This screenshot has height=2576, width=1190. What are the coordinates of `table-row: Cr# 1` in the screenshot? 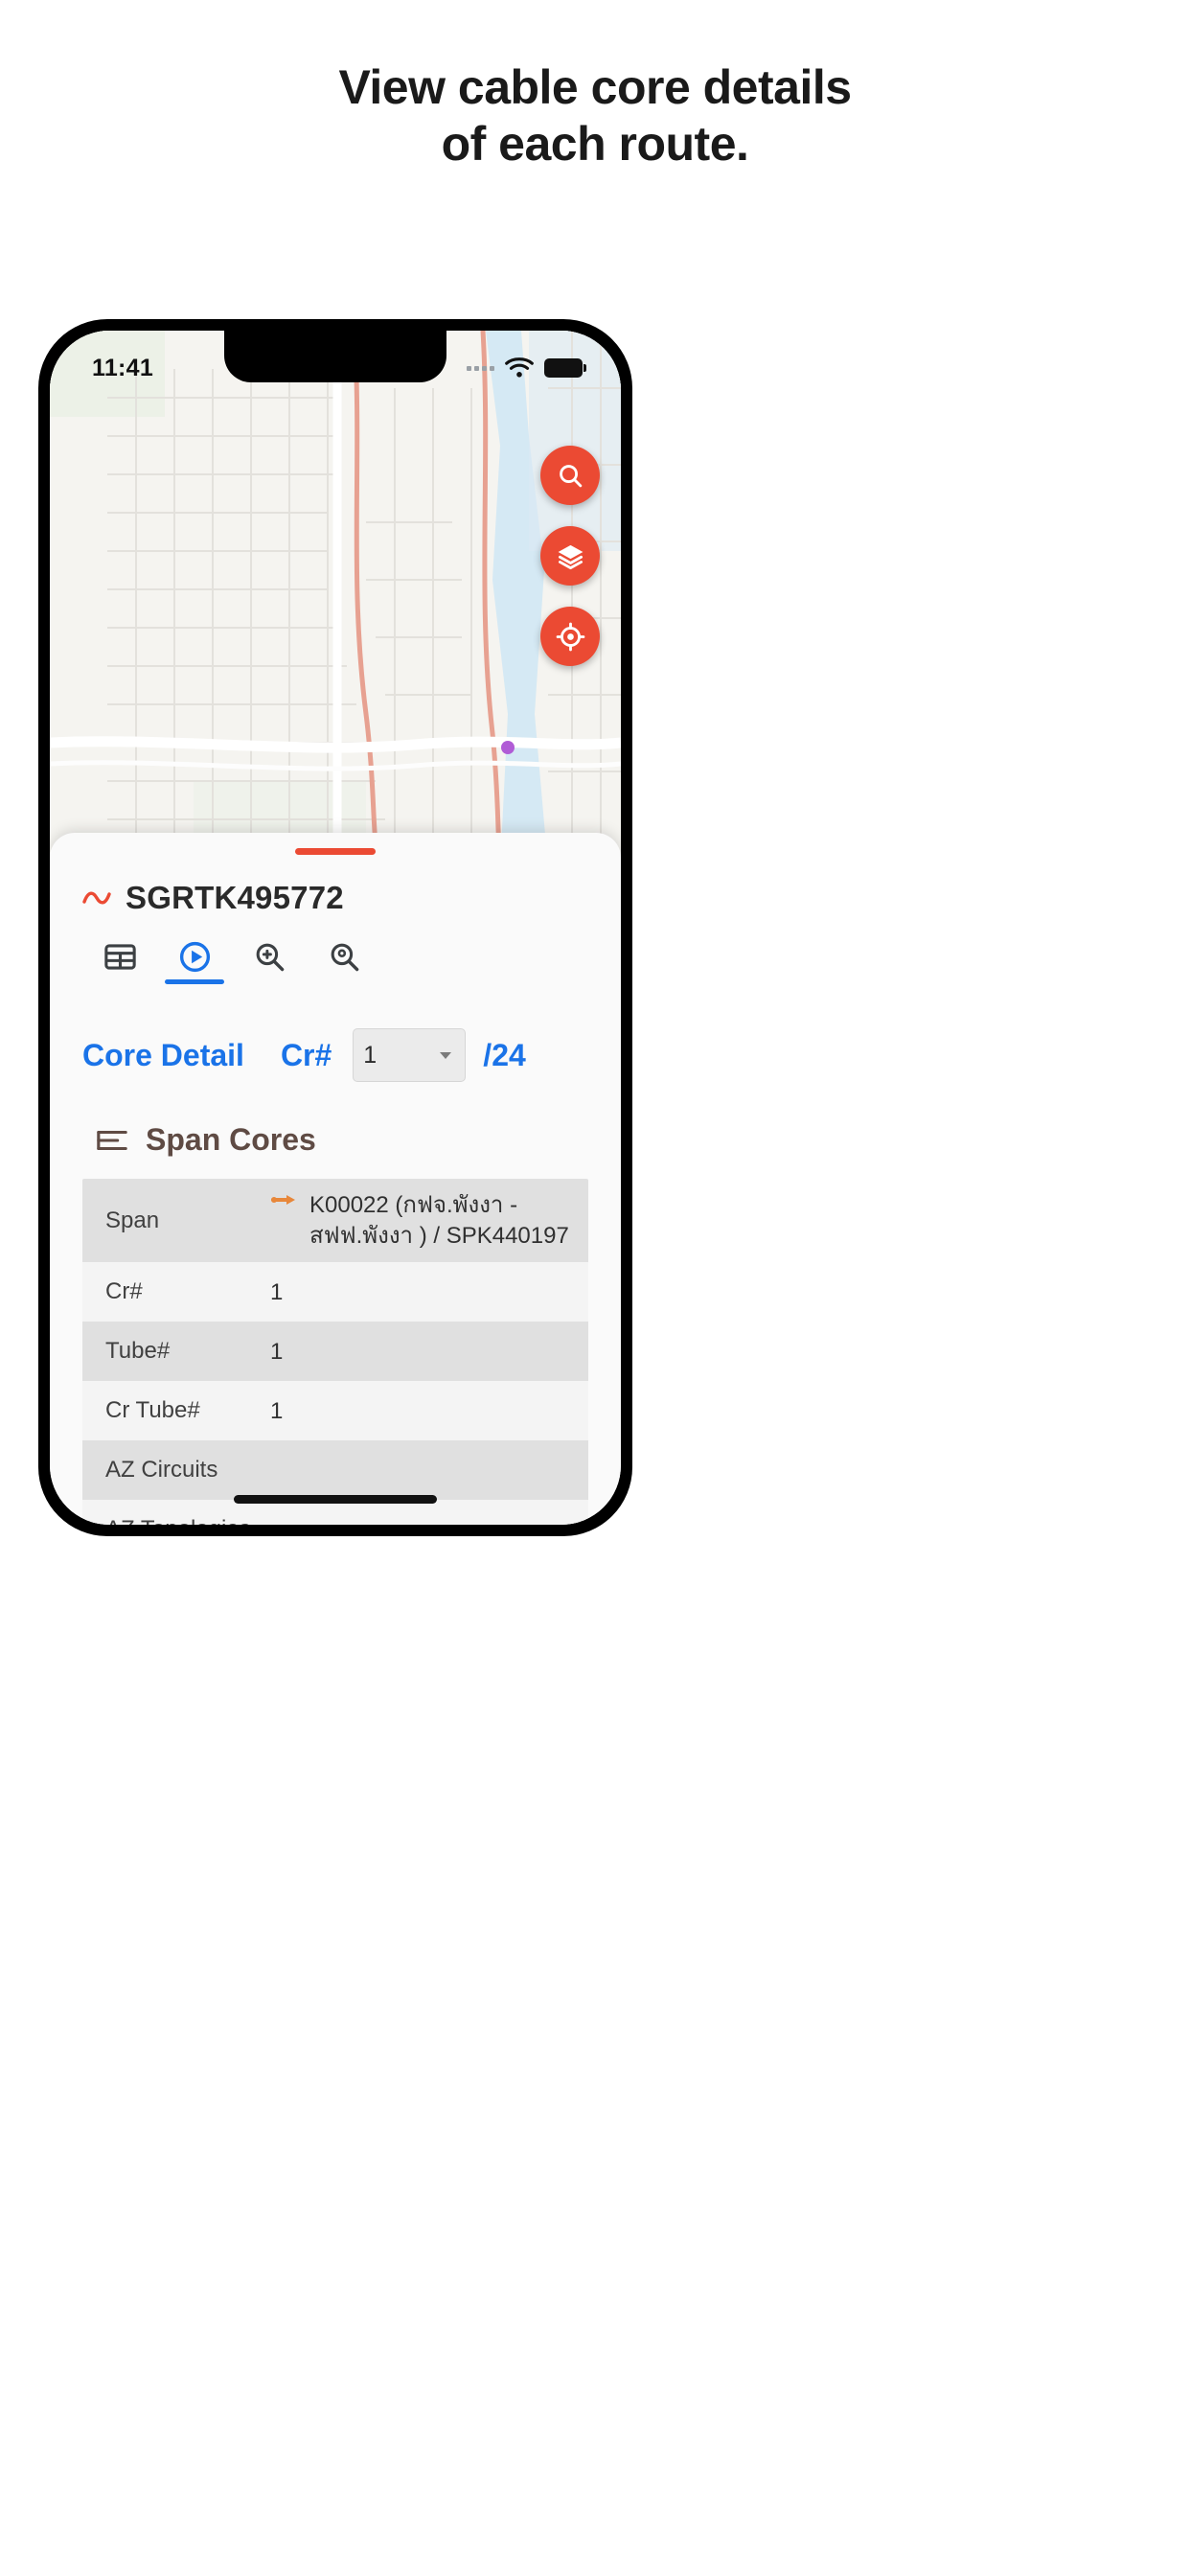 It's located at (335, 1292).